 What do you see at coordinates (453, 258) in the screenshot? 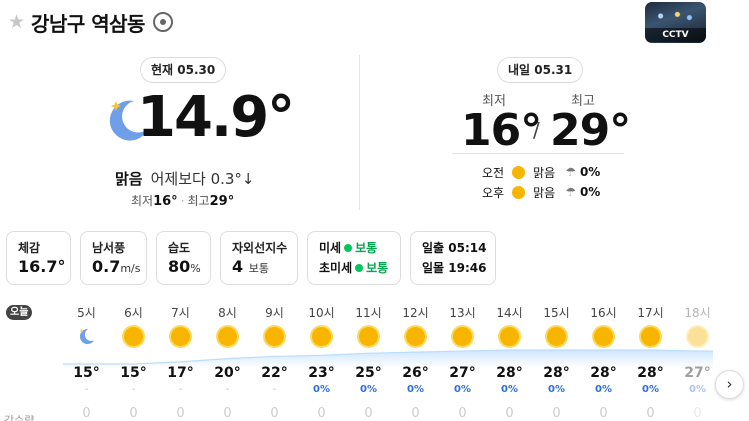
I see `sun-card: 일출 05:14 일몰 19:46` at bounding box center [453, 258].